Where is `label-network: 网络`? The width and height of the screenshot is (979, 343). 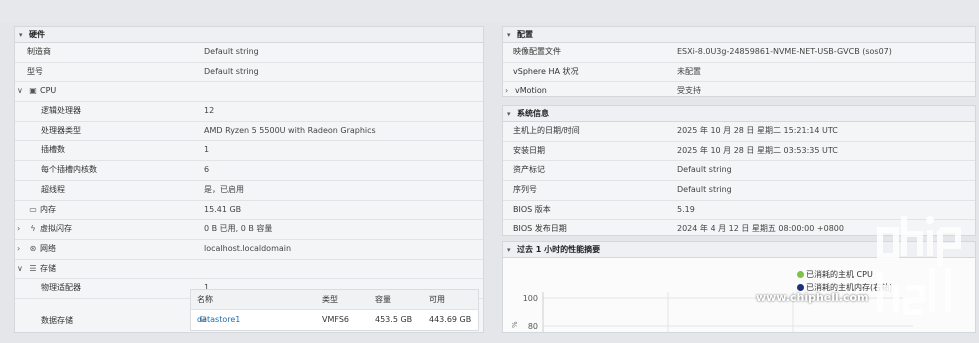 label-network: 网络 is located at coordinates (48, 248).